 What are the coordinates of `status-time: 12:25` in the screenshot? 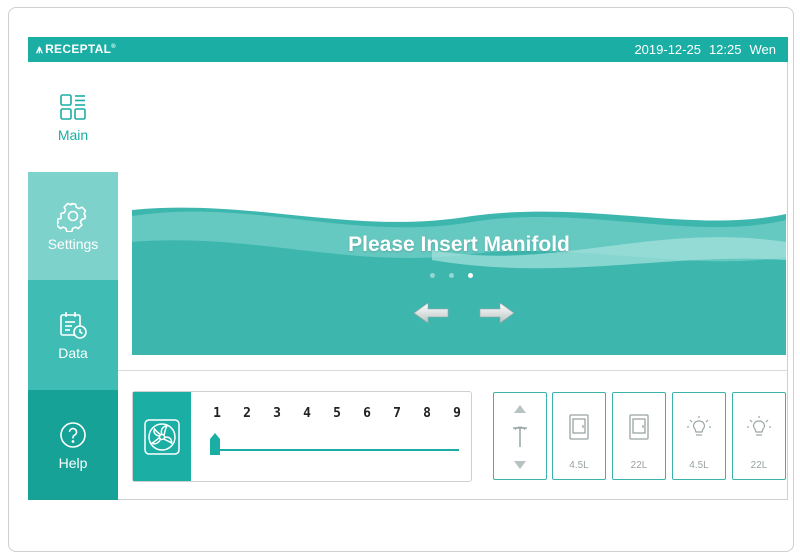 It's located at (725, 49).